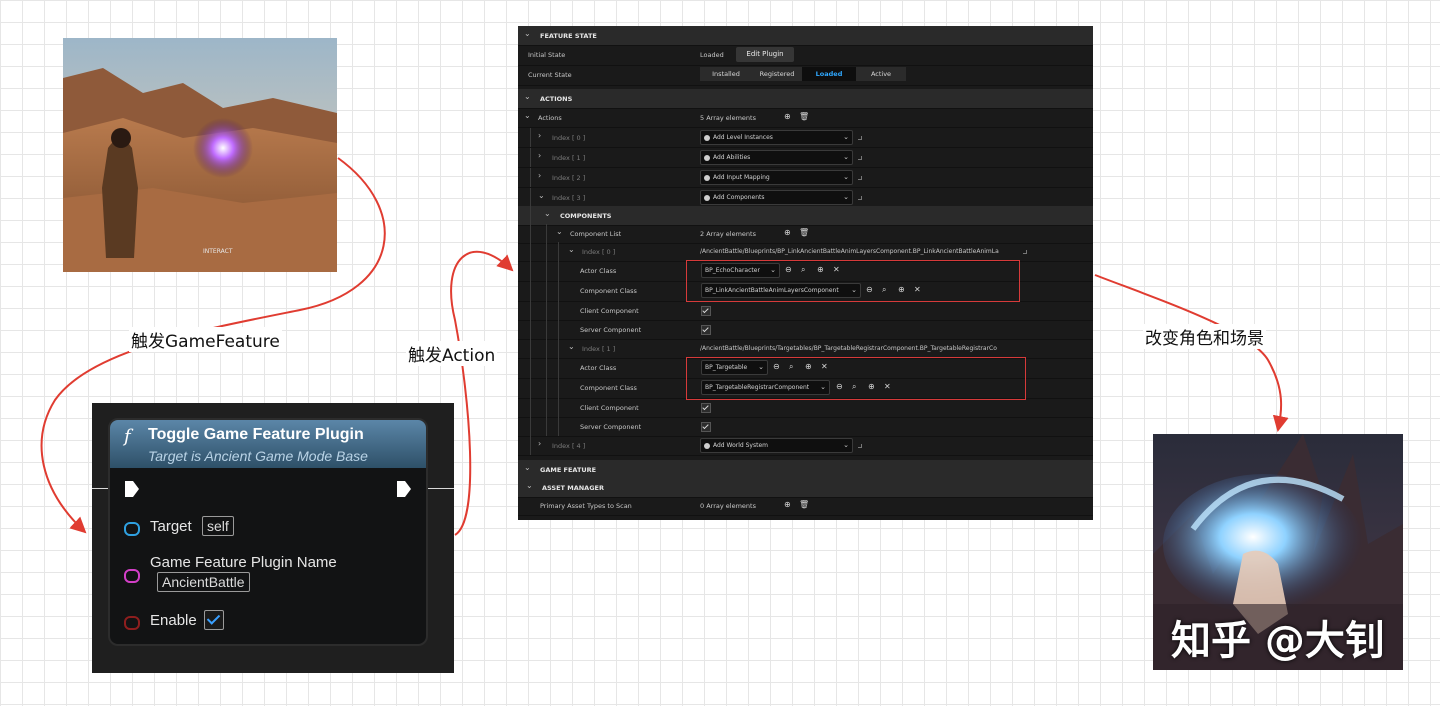  What do you see at coordinates (569, 198) in the screenshot?
I see `action-index: Index [ 3 ]` at bounding box center [569, 198].